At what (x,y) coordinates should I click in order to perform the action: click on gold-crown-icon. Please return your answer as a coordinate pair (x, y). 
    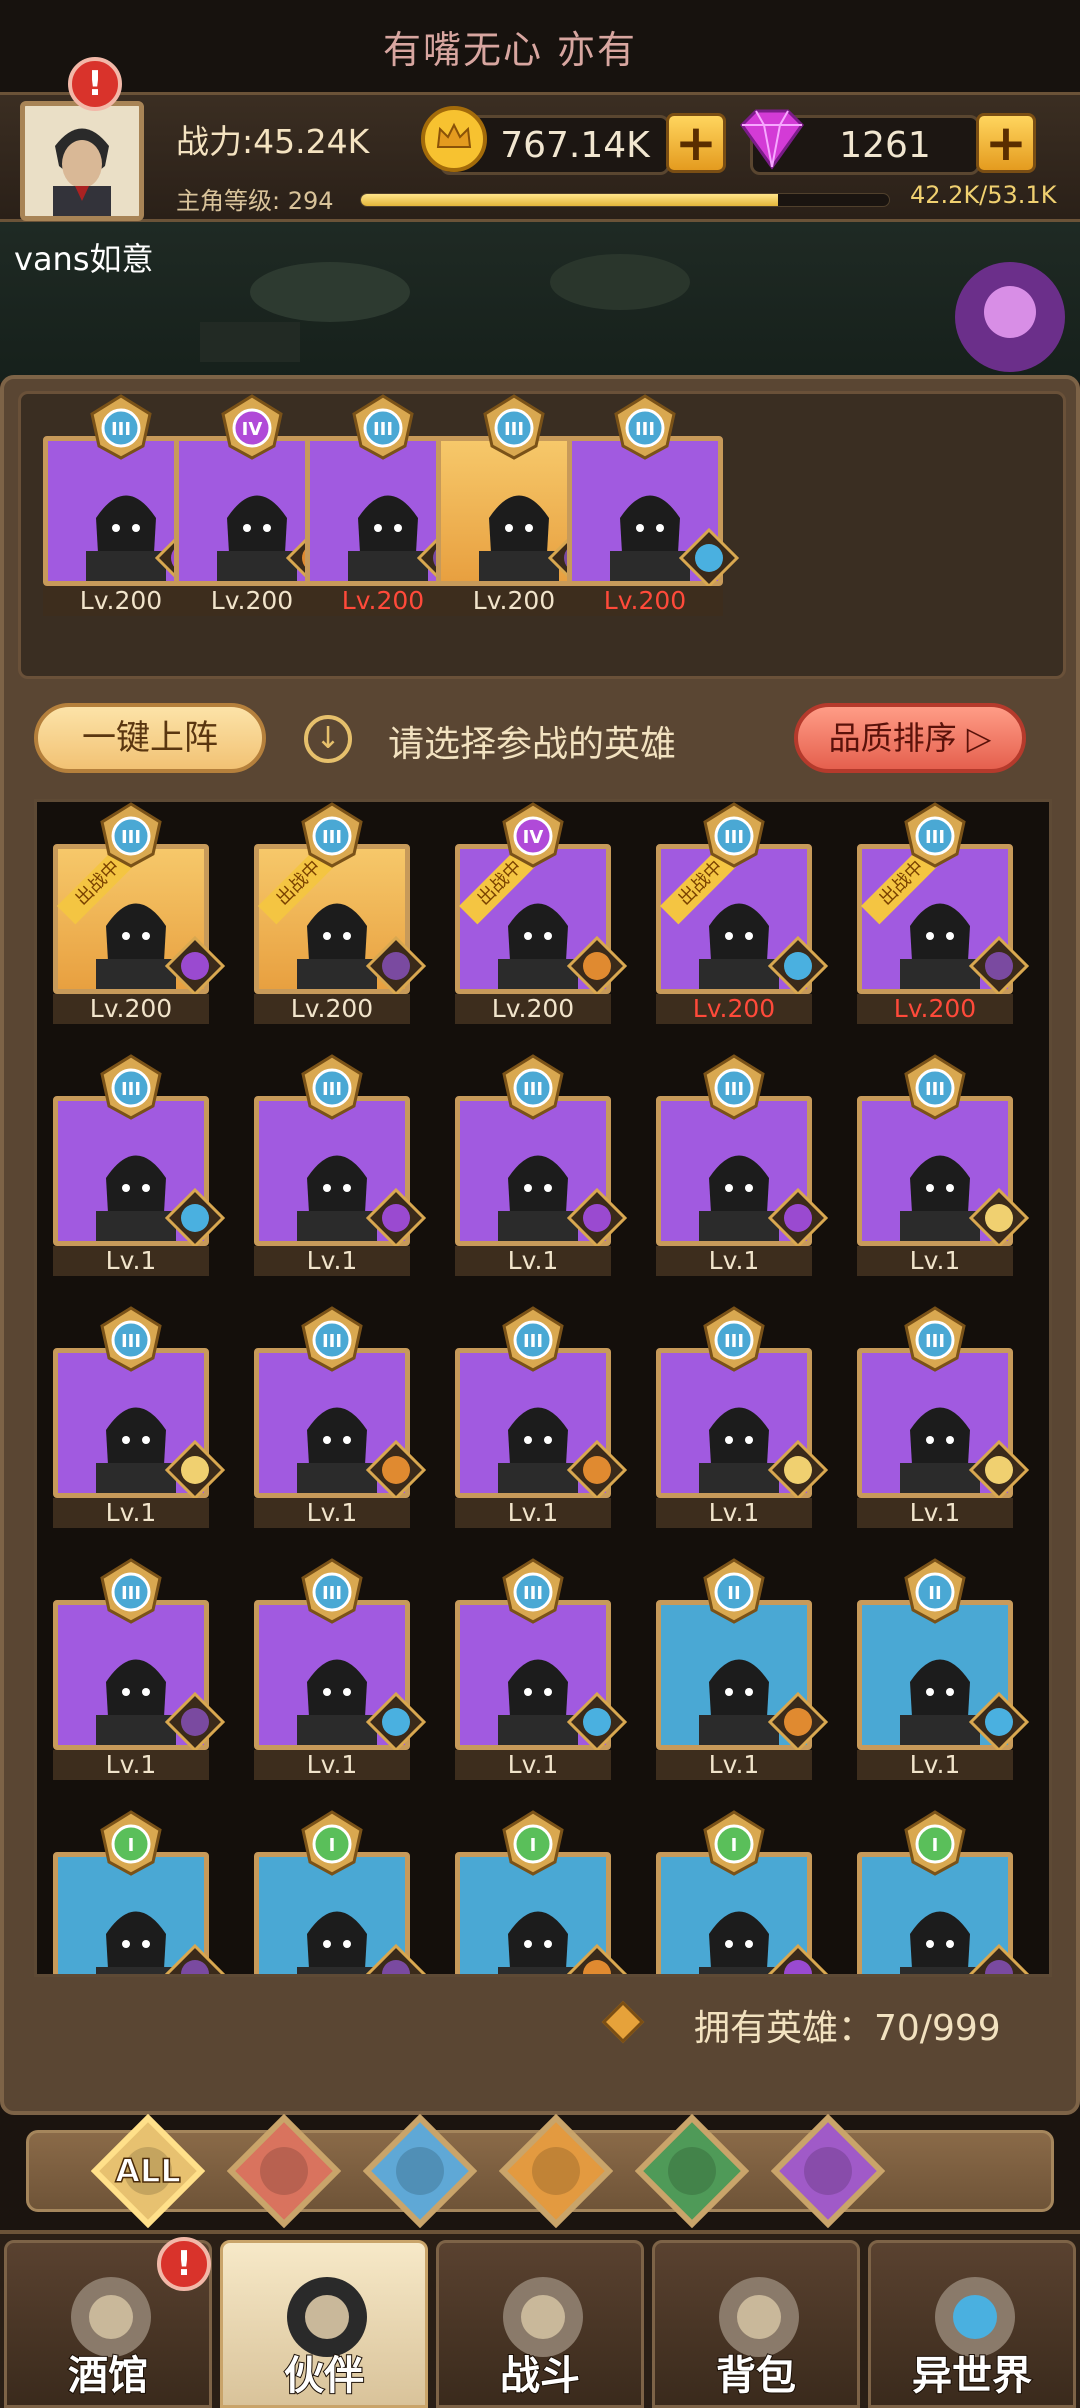
    Looking at the image, I should click on (454, 139).